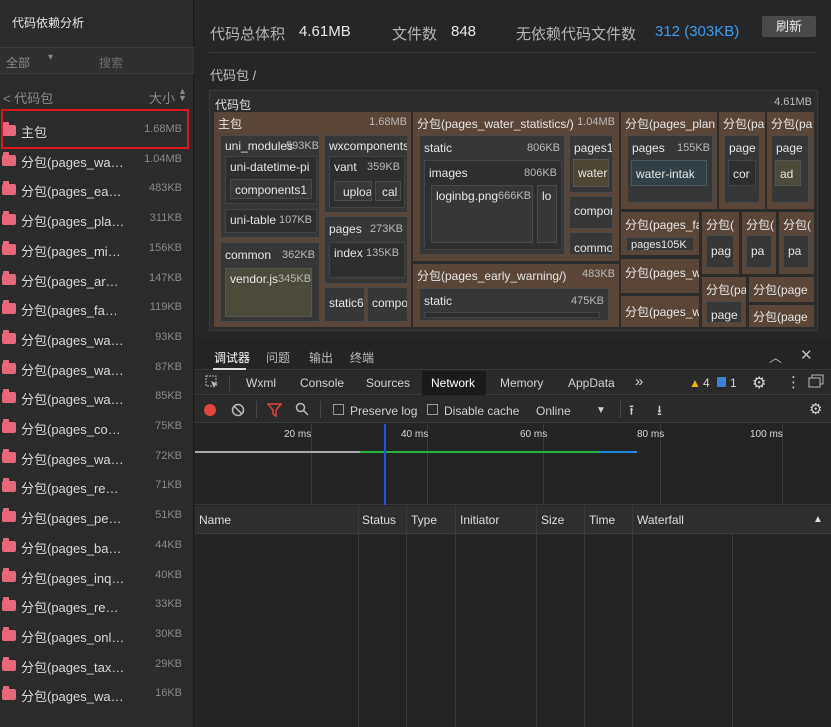  What do you see at coordinates (796, 251) in the screenshot?
I see `treemap-small-c-pa: pa` at bounding box center [796, 251].